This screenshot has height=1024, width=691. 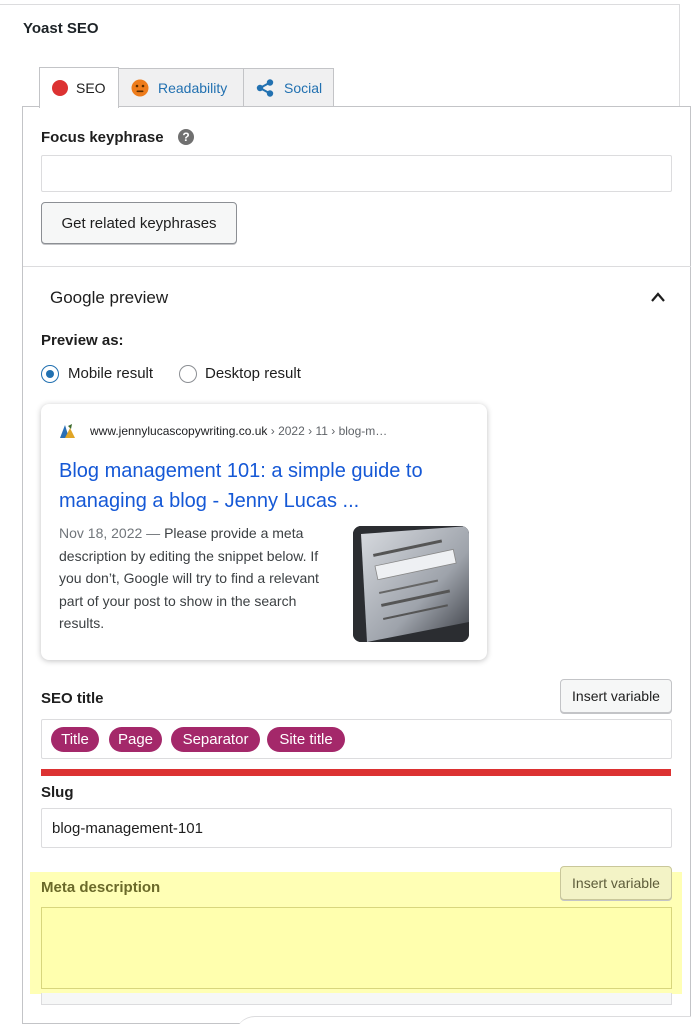 What do you see at coordinates (306, 739) in the screenshot?
I see `variable-pill-site-title: Site title` at bounding box center [306, 739].